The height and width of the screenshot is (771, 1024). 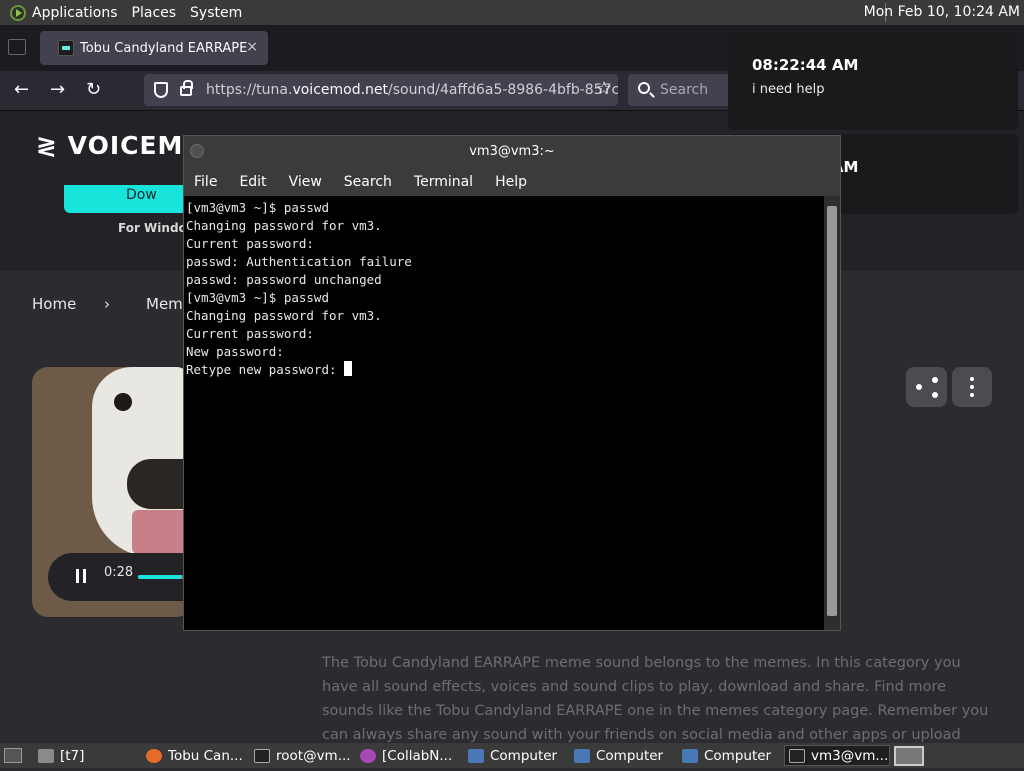 I want to click on workspace-switcher, so click(x=909, y=756).